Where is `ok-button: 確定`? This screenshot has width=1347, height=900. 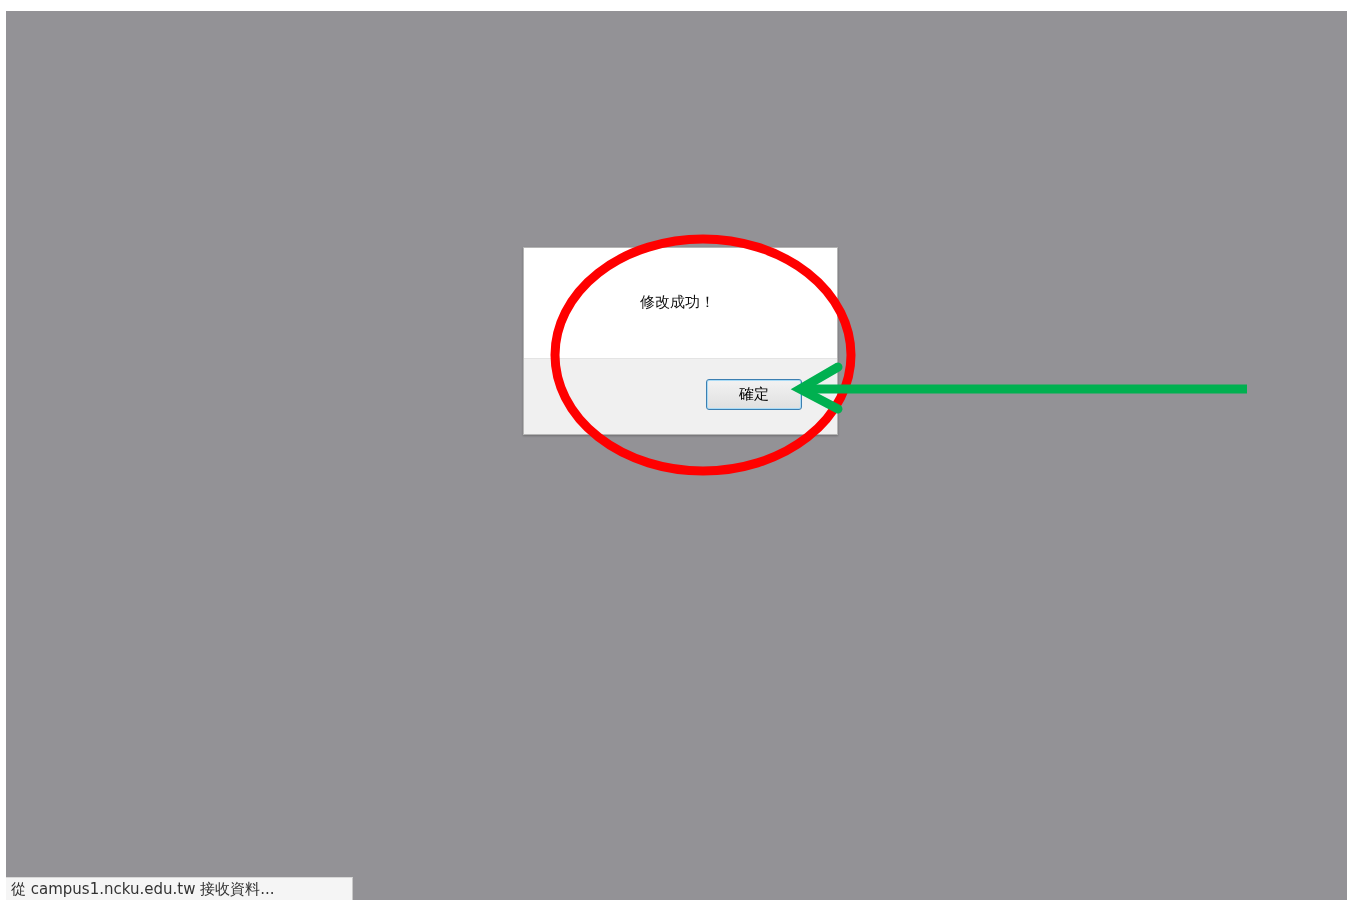
ok-button: 確定 is located at coordinates (754, 394).